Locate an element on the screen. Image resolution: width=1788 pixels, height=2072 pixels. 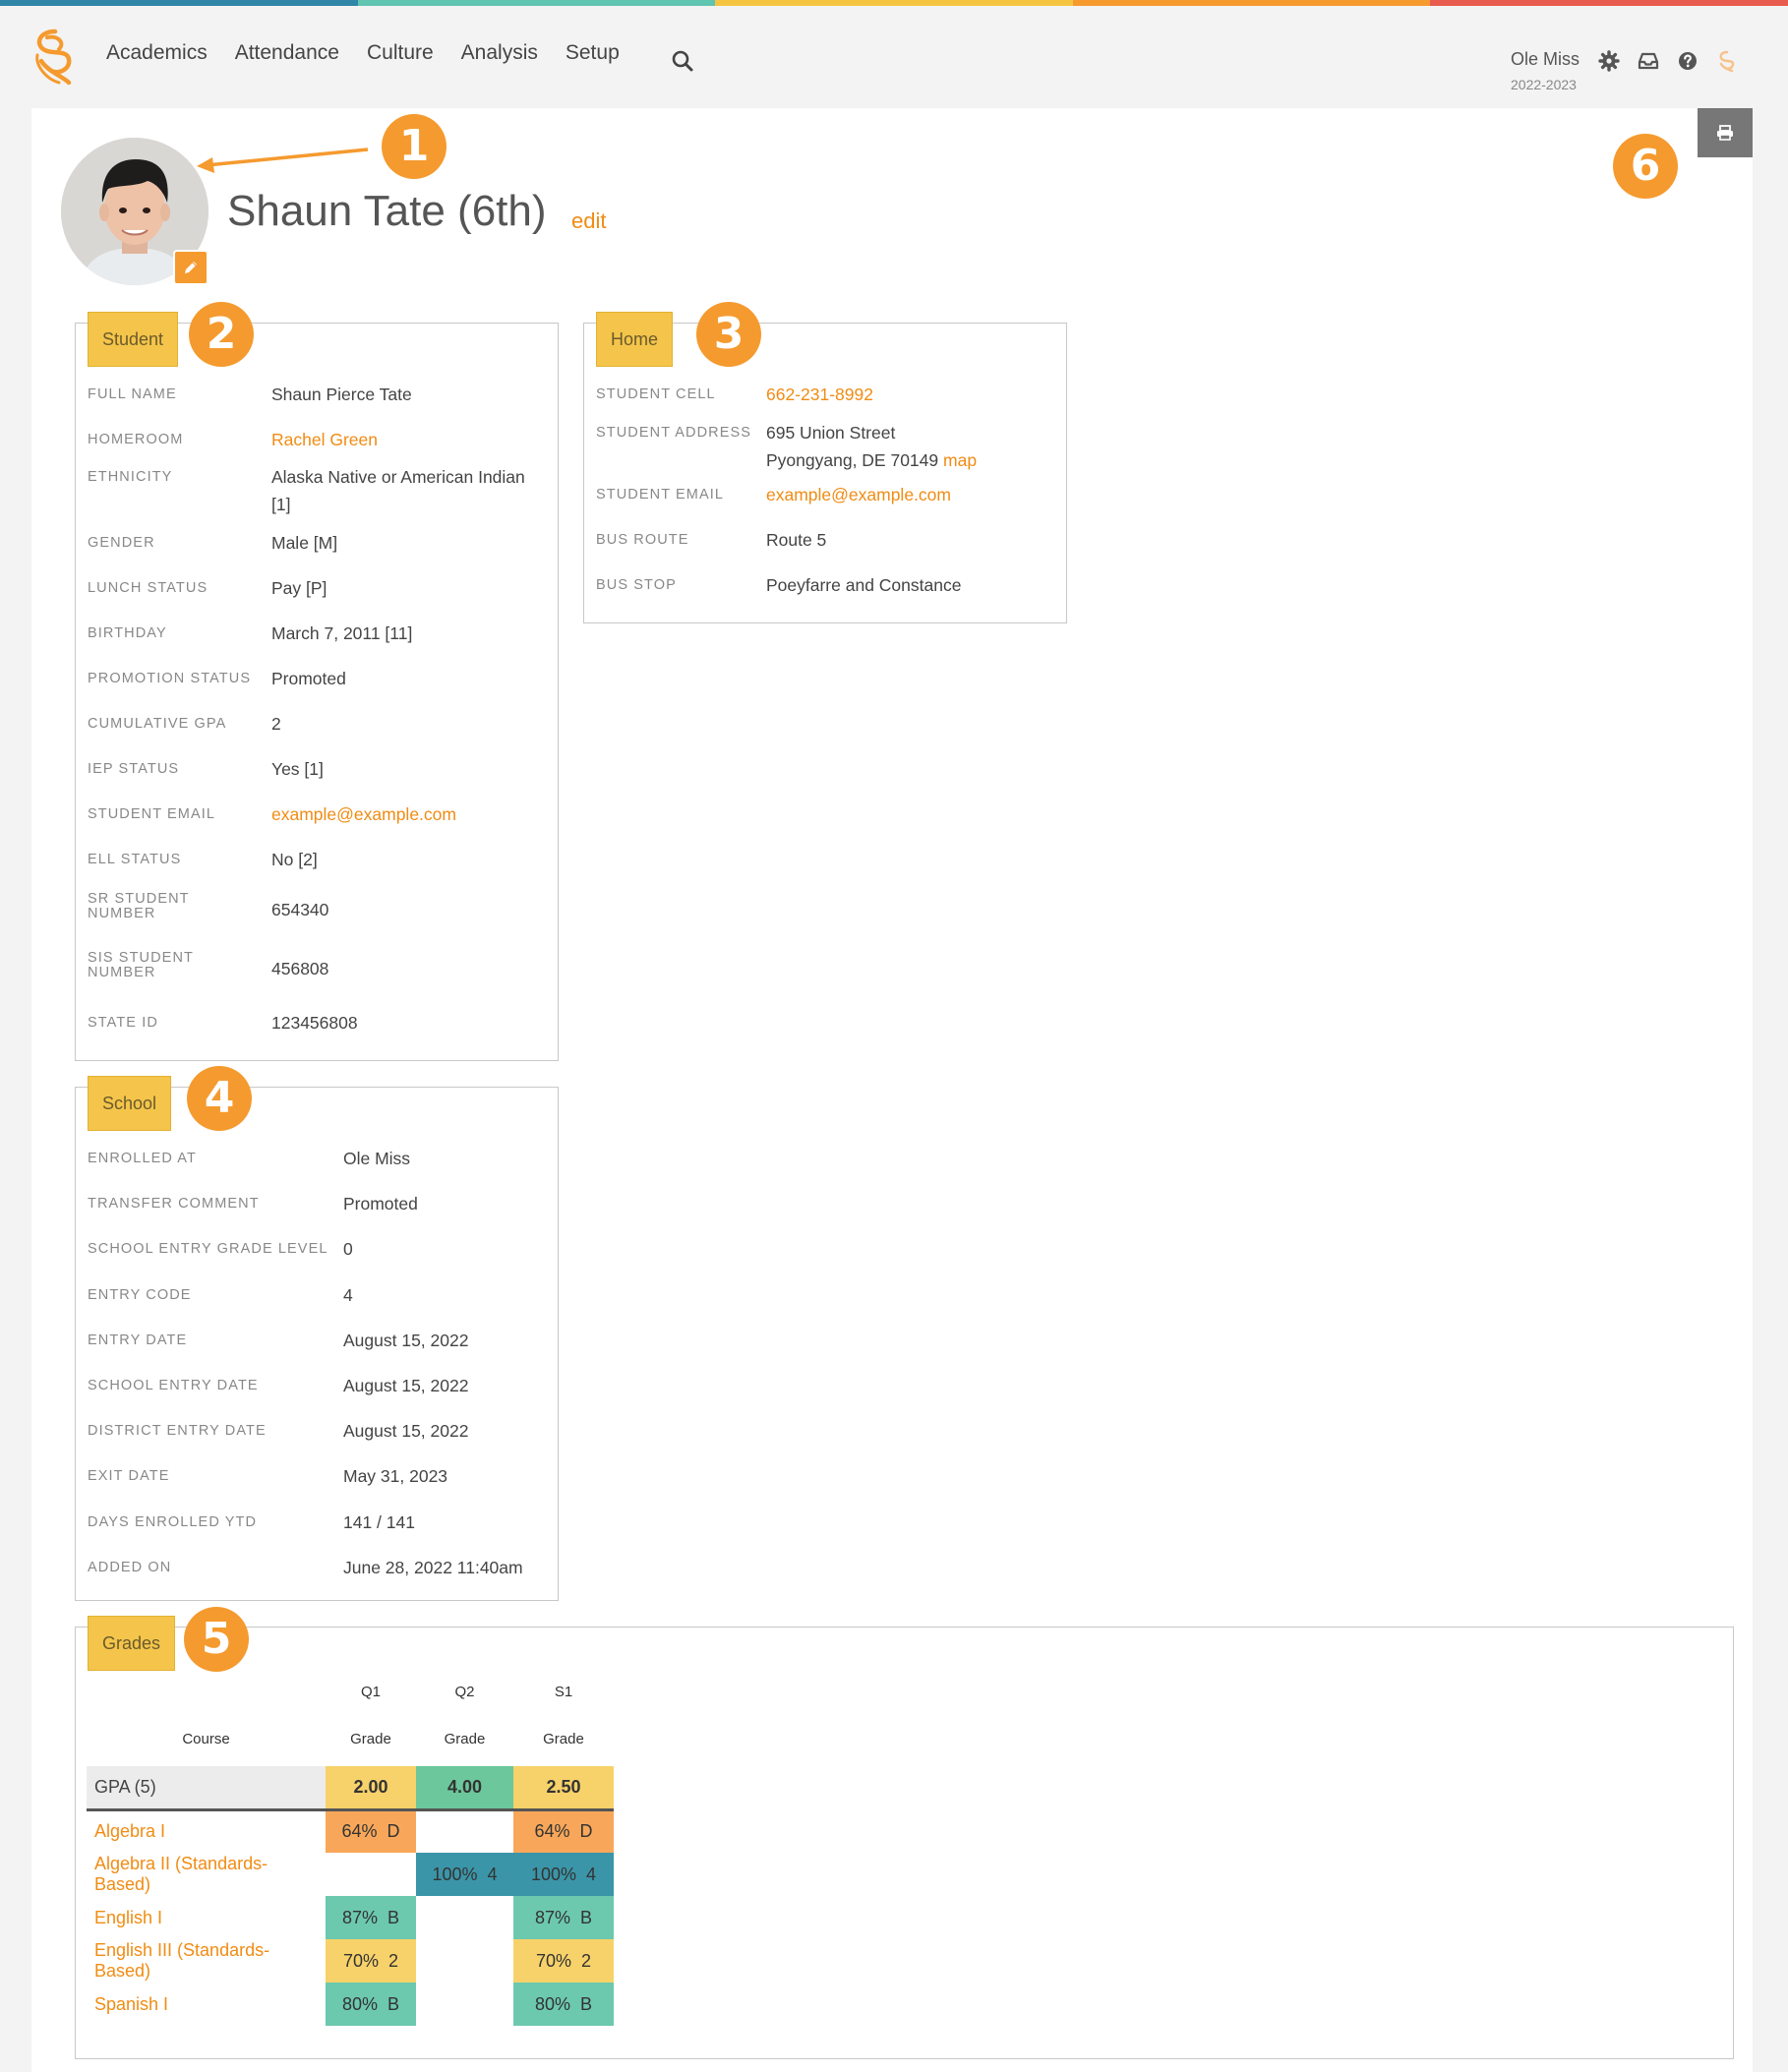
home-field-link: example@example.com is located at coordinates (859, 494).